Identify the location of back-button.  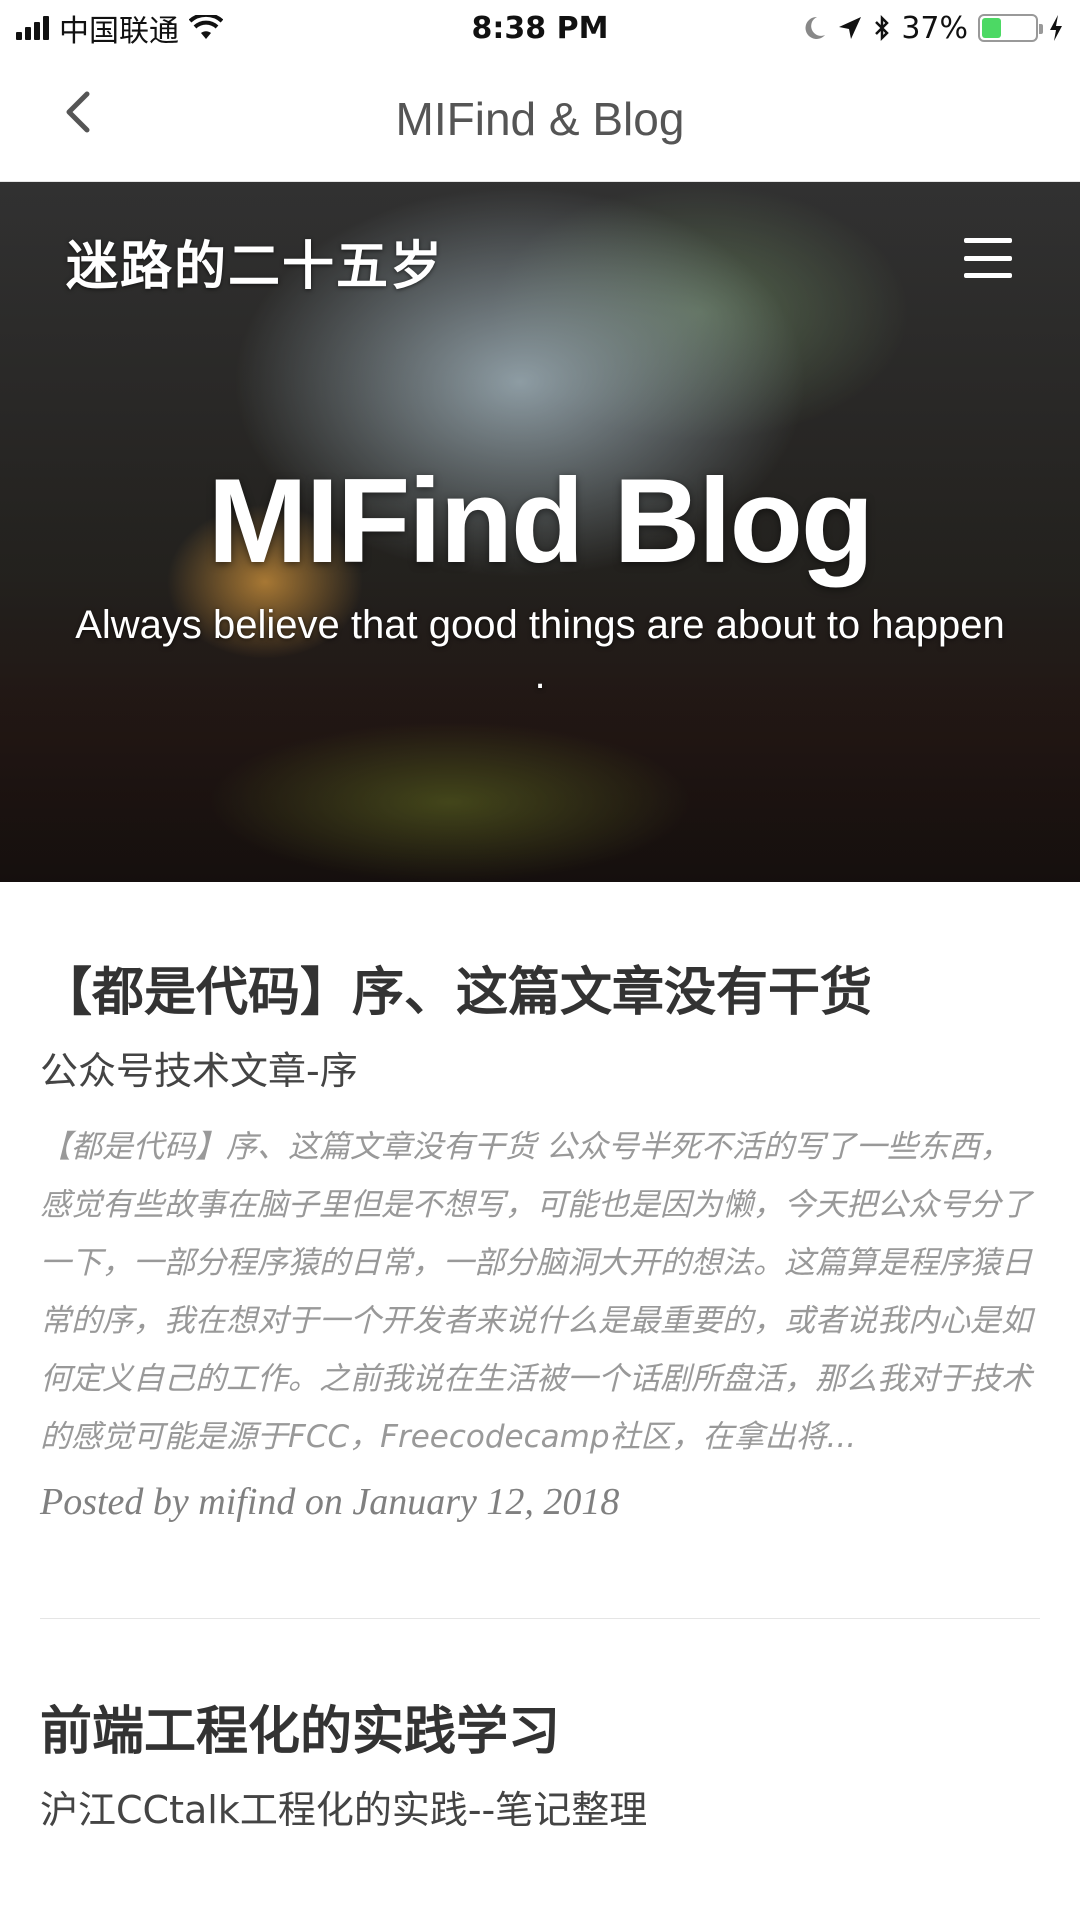
(78, 112).